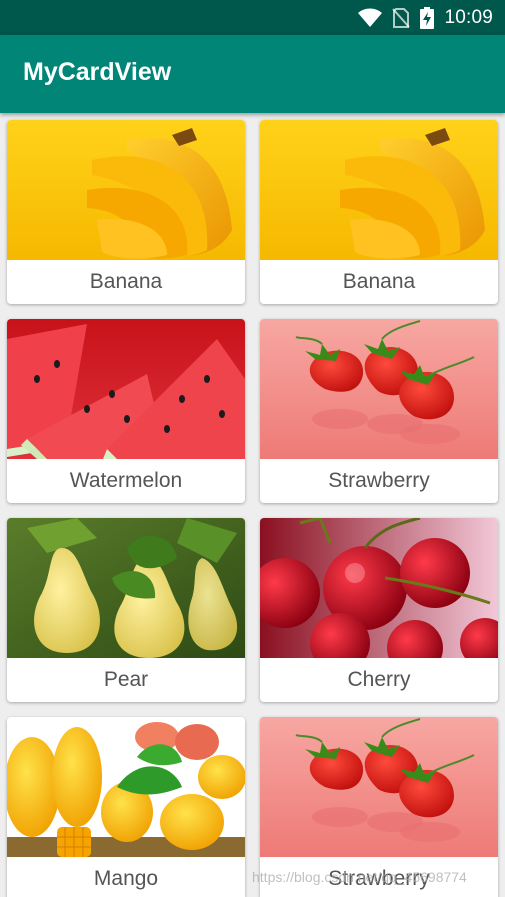  I want to click on battery-charging-icon, so click(427, 18).